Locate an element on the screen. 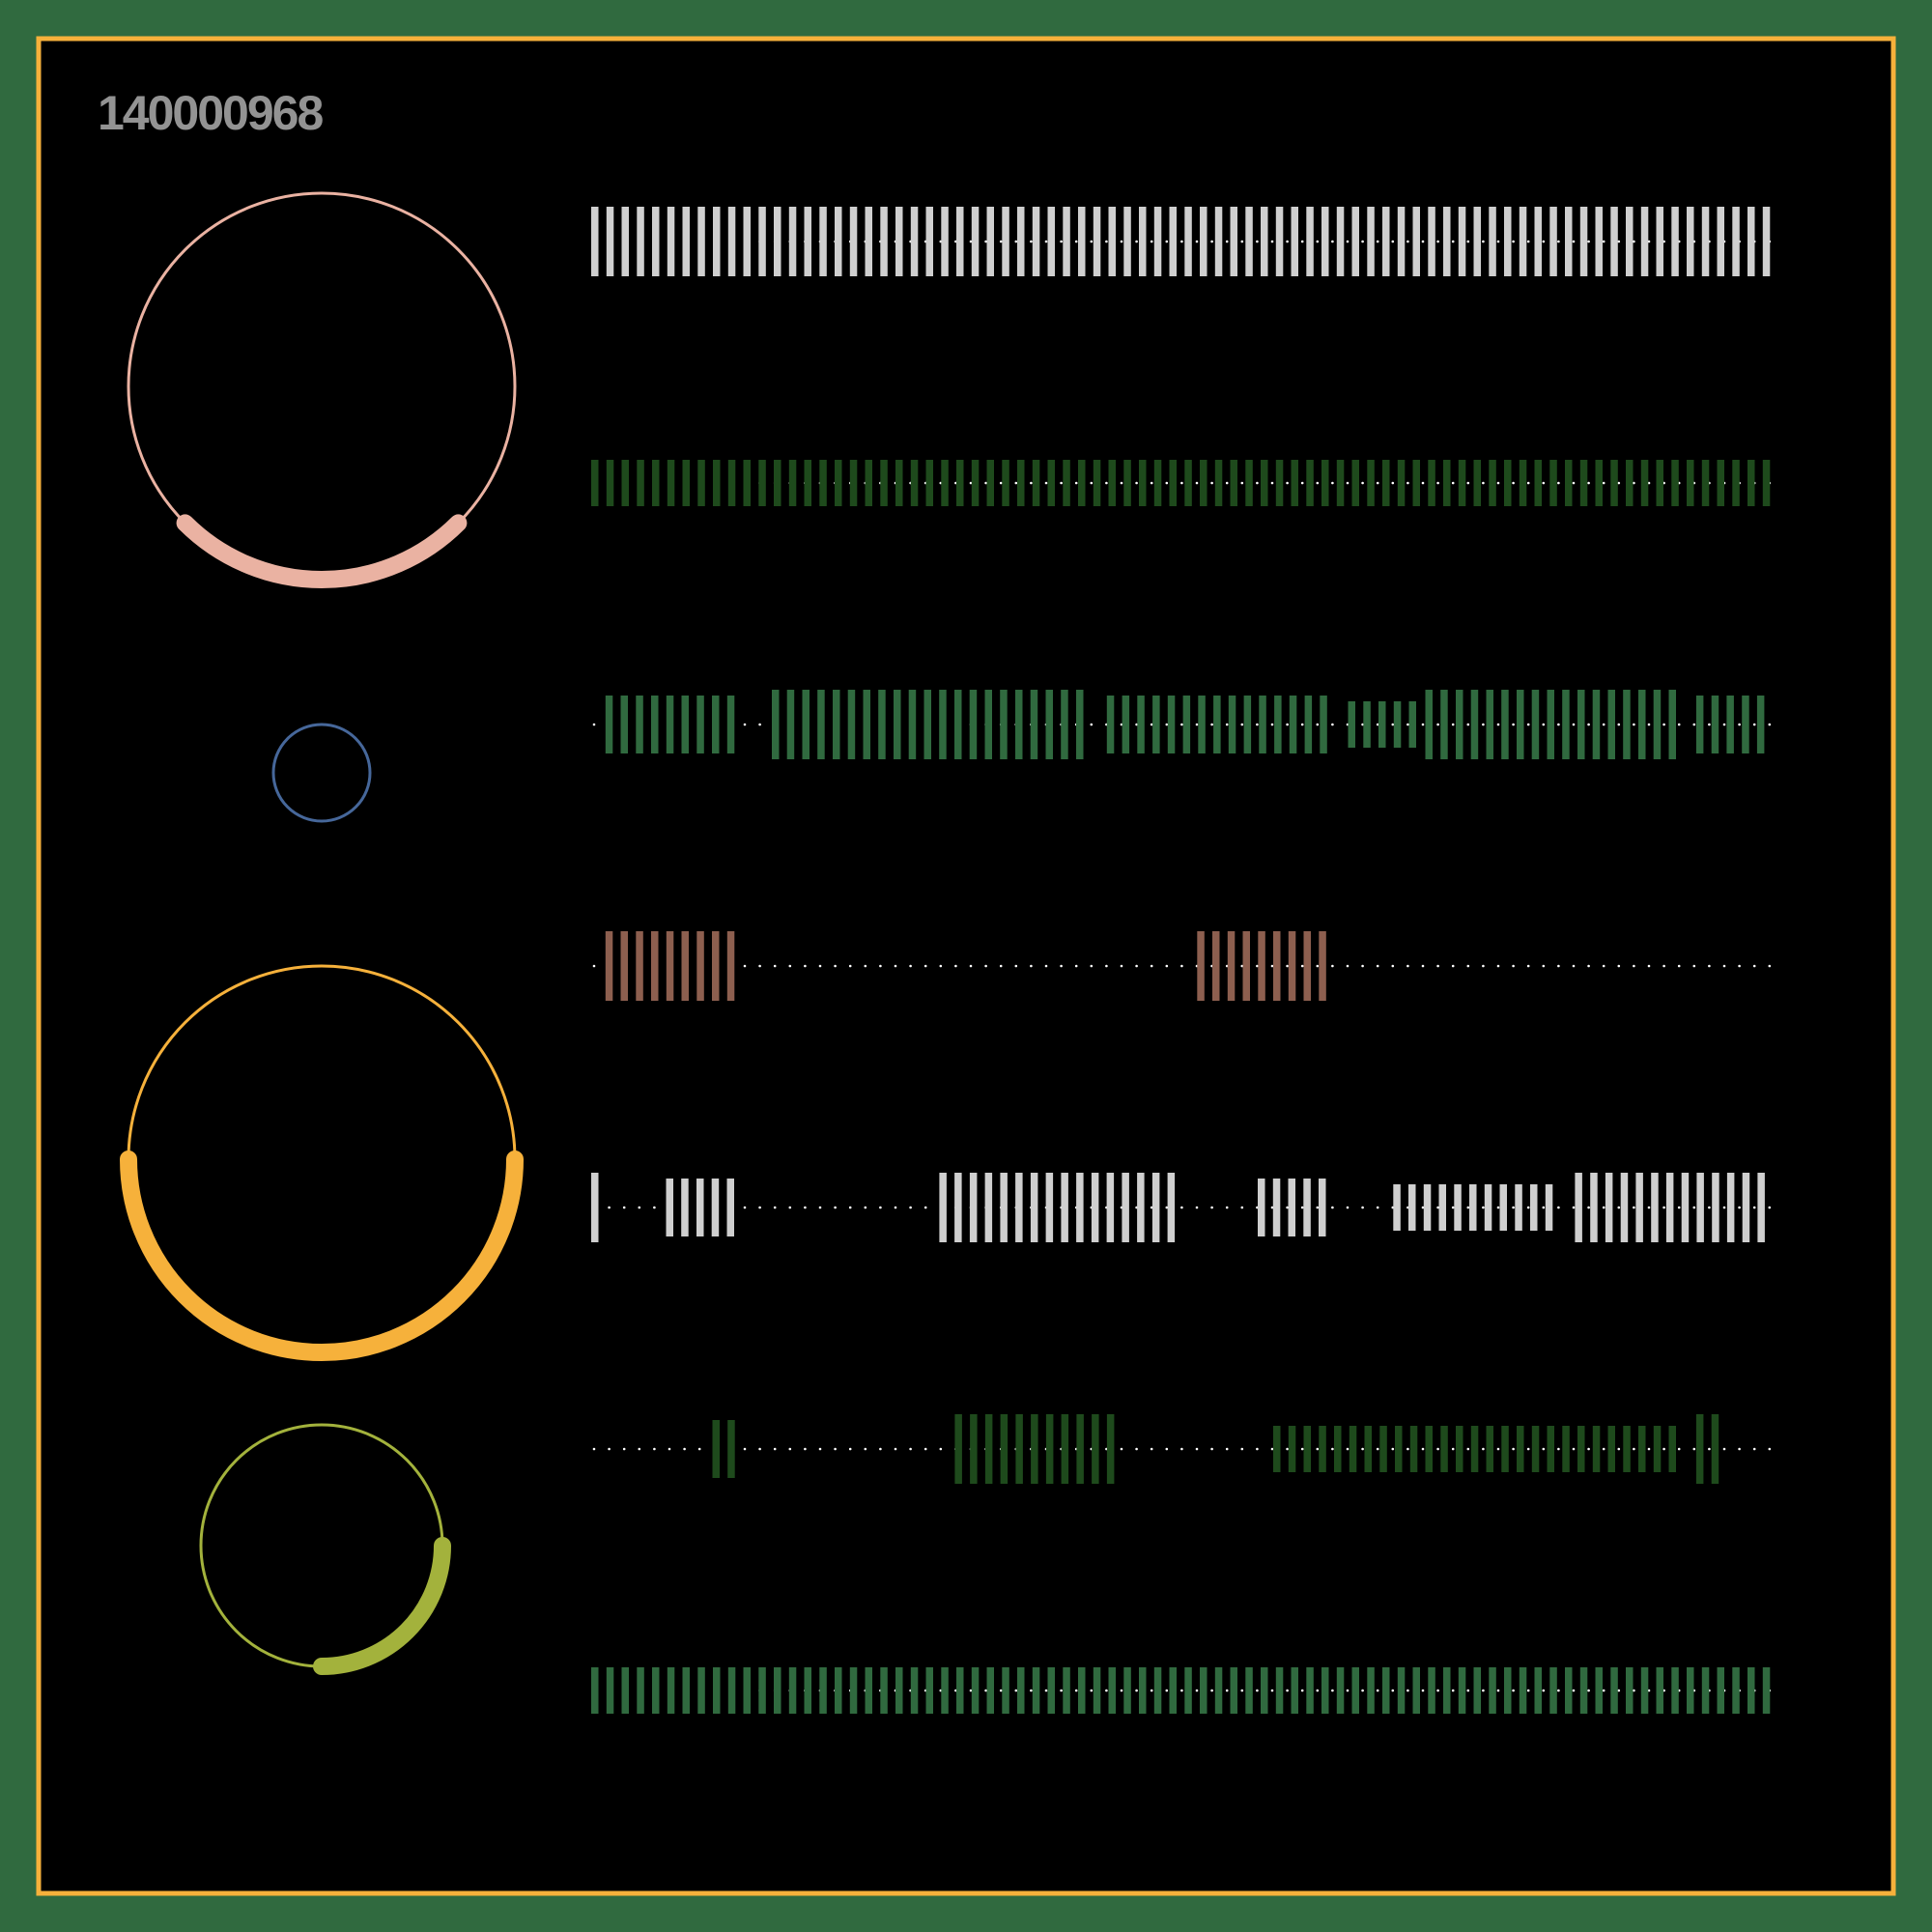 The image size is (1932, 1932). row-5-seg-5-bar is located at coordinates (1458, 1207).